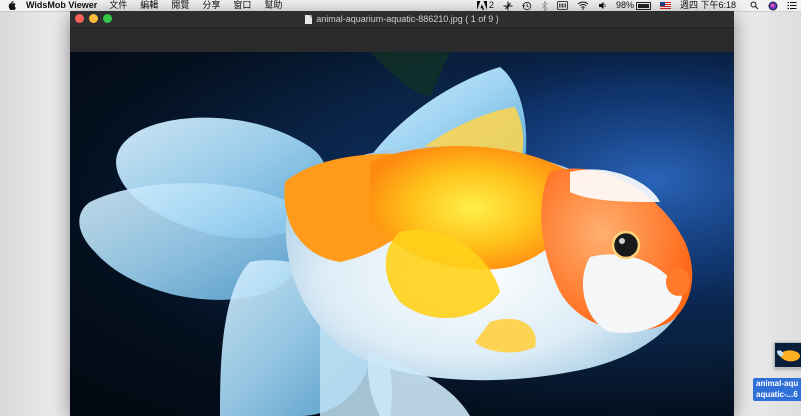 This screenshot has width=801, height=416. What do you see at coordinates (12, 5) in the screenshot?
I see `apple-menu-icon` at bounding box center [12, 5].